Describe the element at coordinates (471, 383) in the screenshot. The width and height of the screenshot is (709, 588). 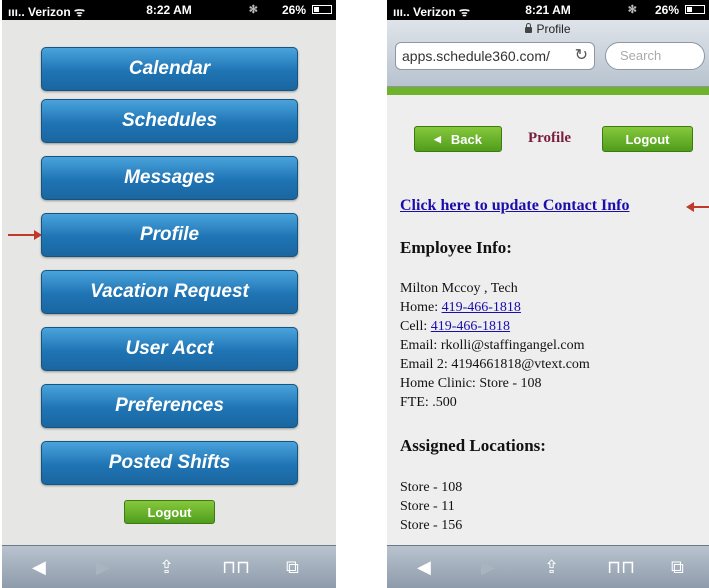
I see `home-clinic-row: Home Clinic: Store - 108` at that location.